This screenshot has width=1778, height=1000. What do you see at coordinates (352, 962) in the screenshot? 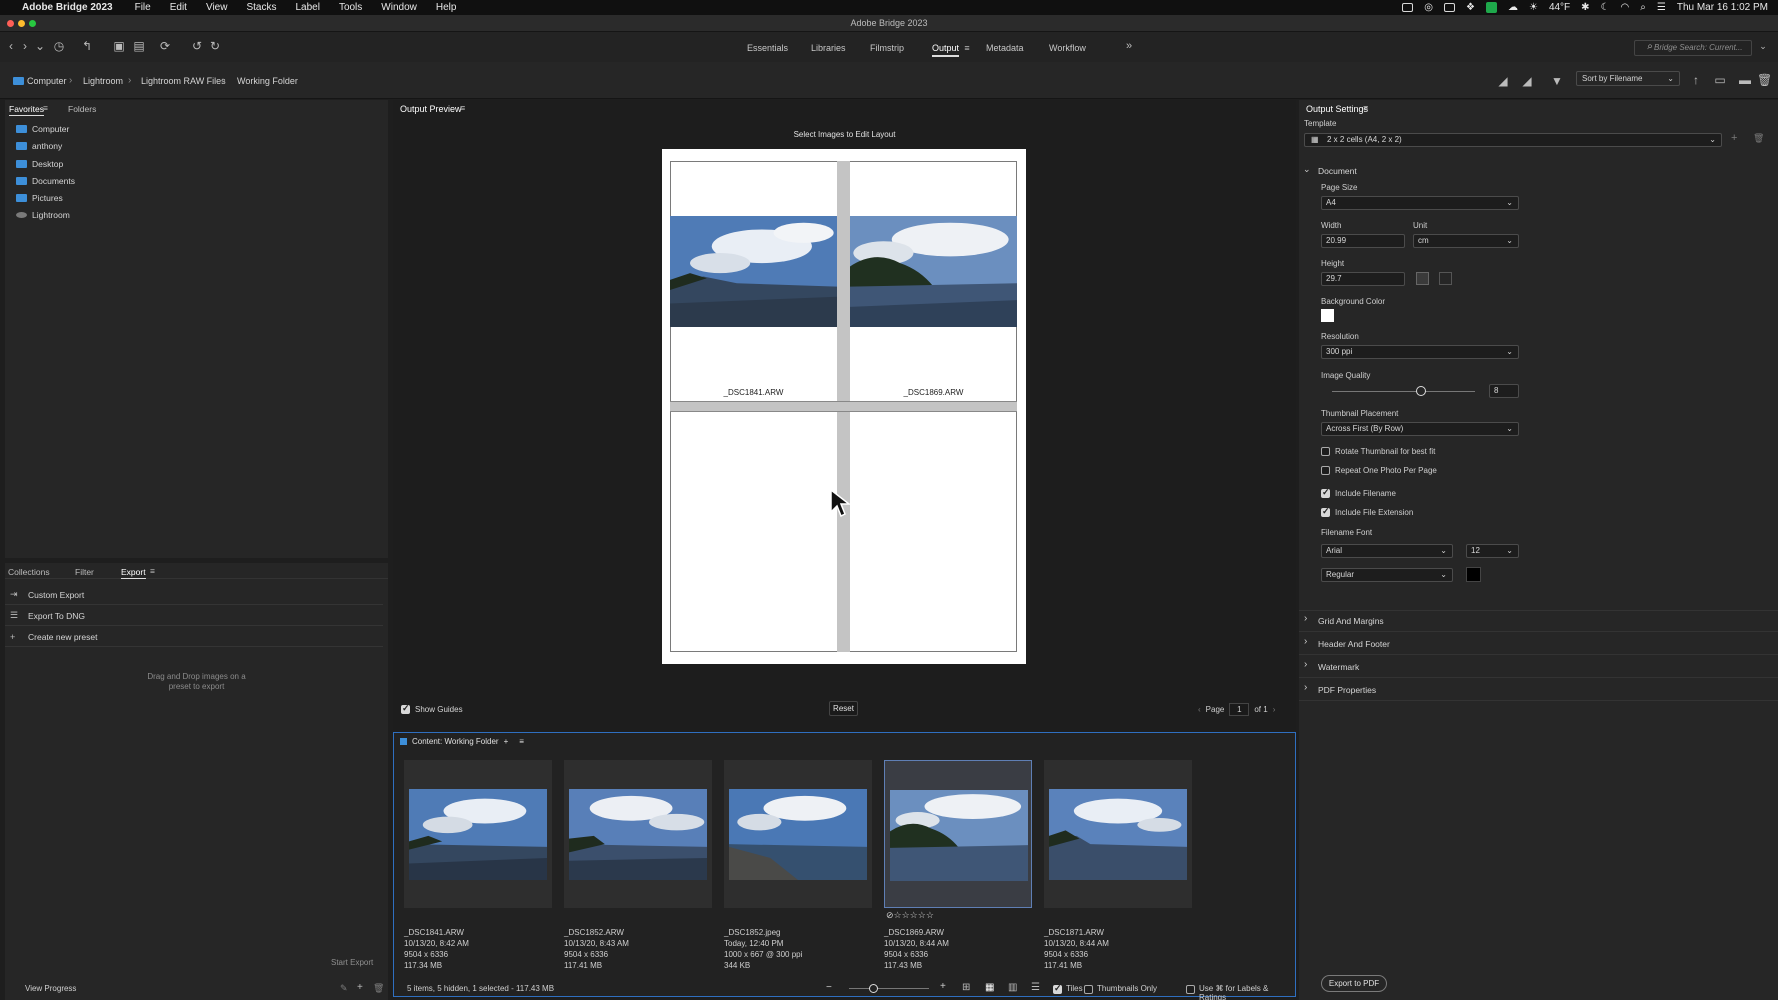
I see `start-export-button: Start Export` at bounding box center [352, 962].